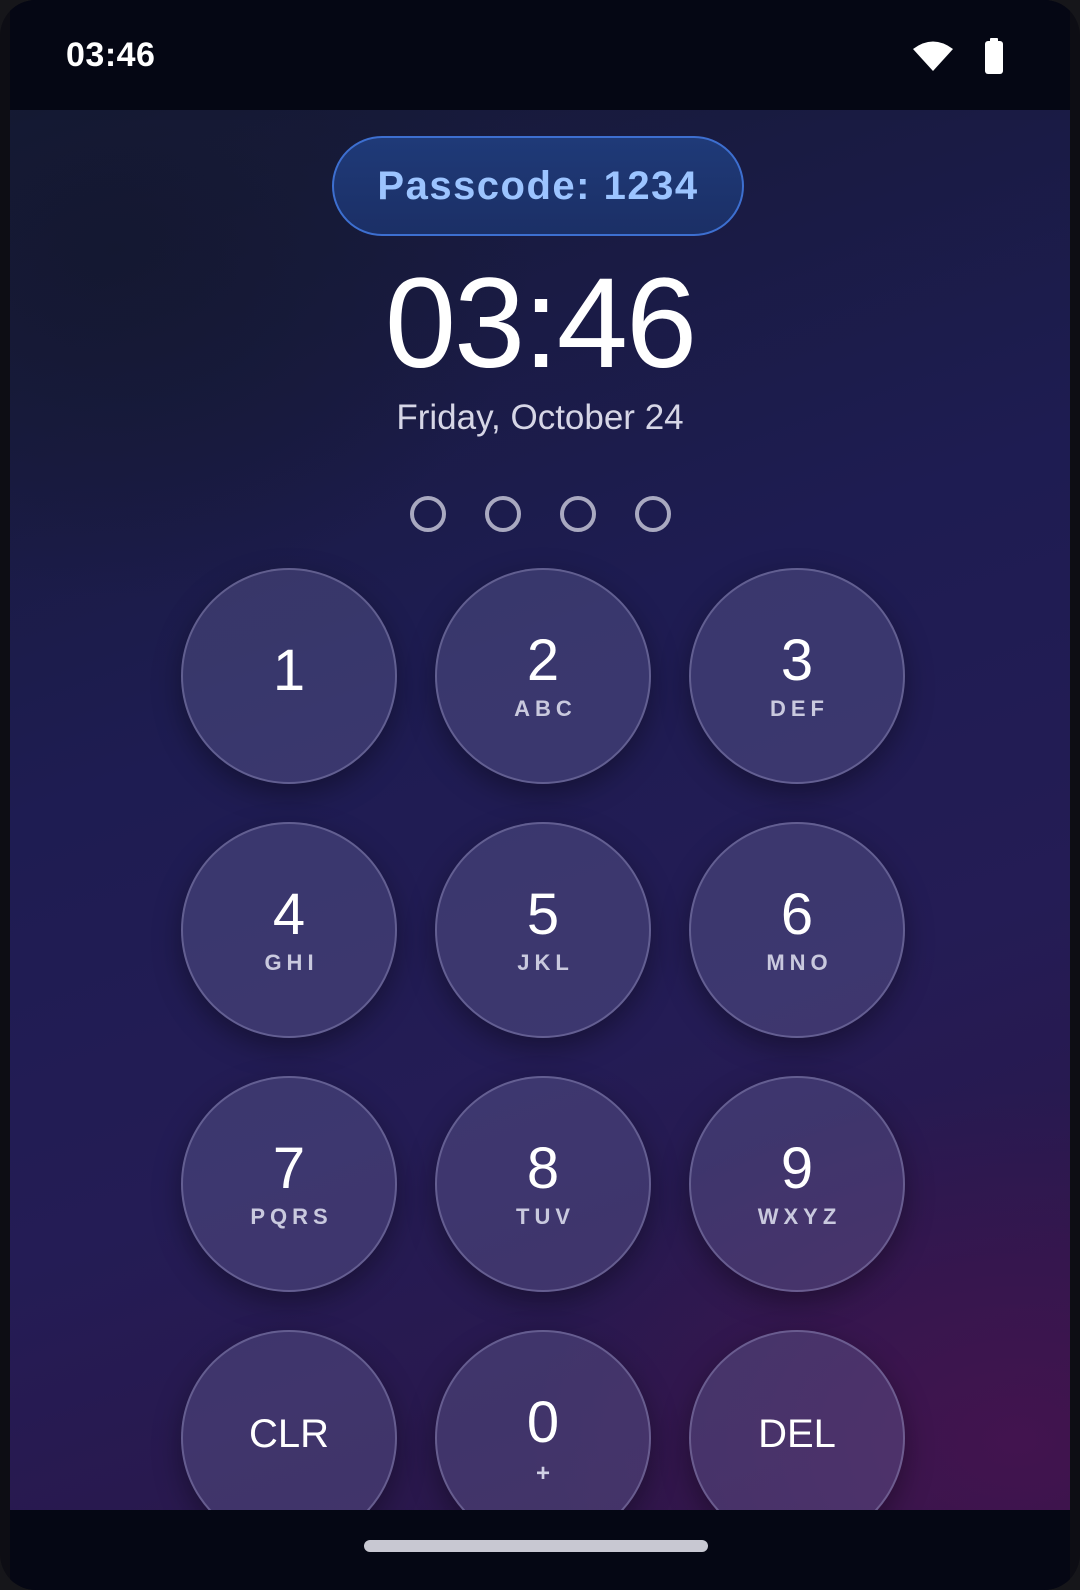 This screenshot has height=1590, width=1080. I want to click on key-digit: 4, so click(289, 914).